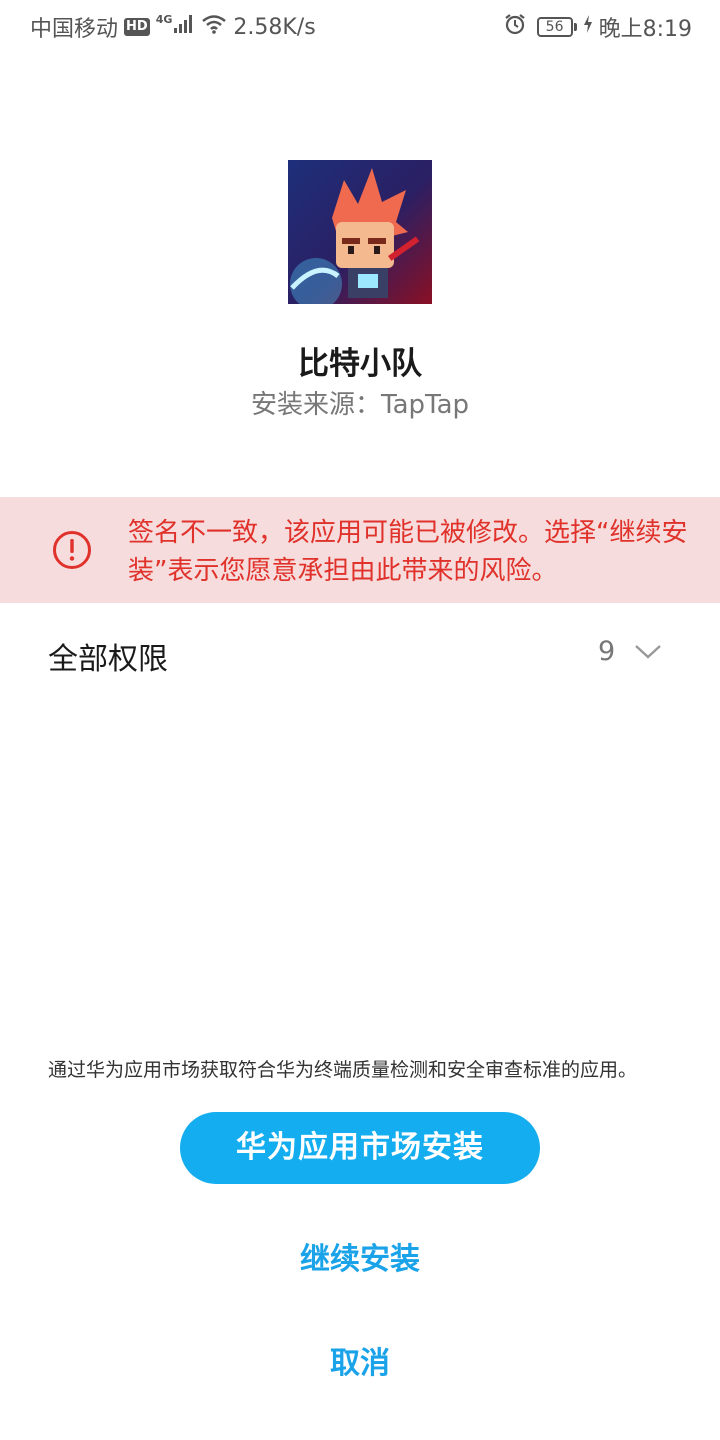 Image resolution: width=720 pixels, height=1440 pixels. Describe the element at coordinates (360, 1360) in the screenshot. I see `cancel-button: 取消` at that location.